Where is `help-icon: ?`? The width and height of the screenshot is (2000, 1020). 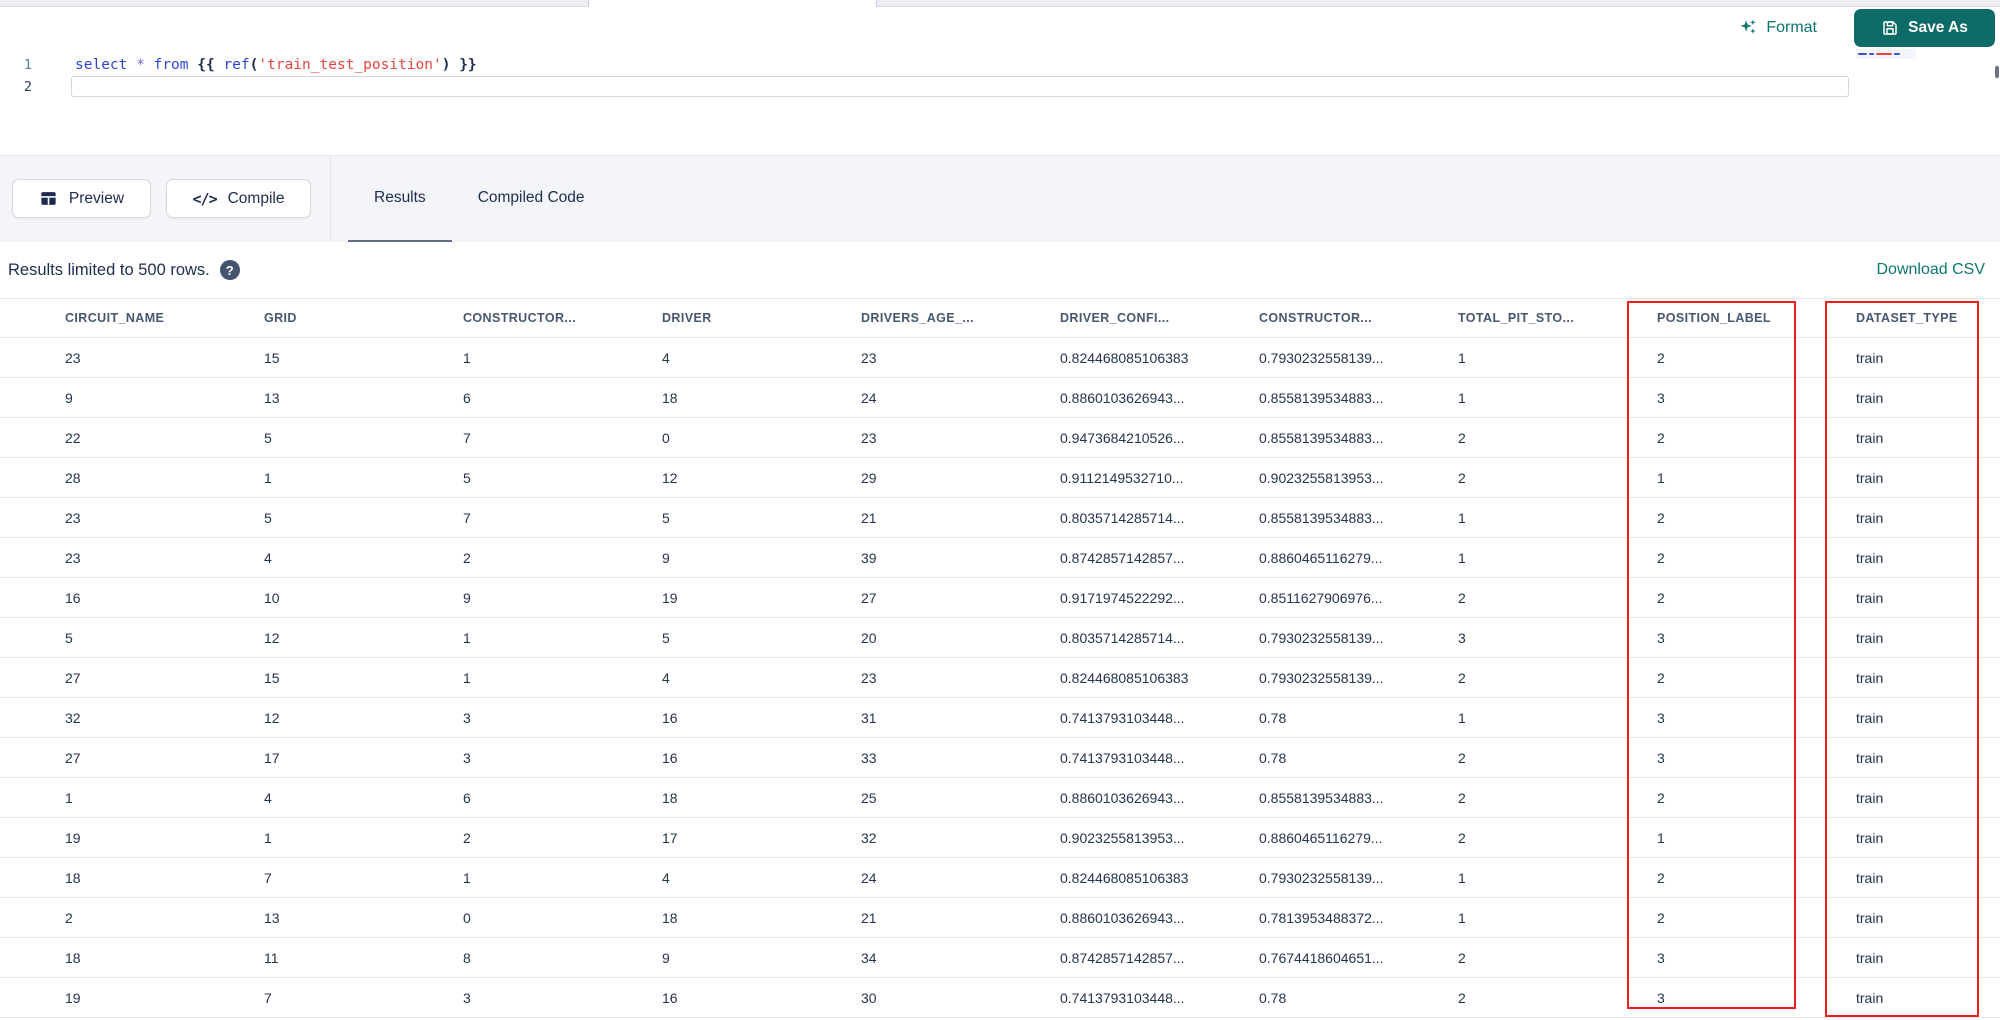
help-icon: ? is located at coordinates (229, 270).